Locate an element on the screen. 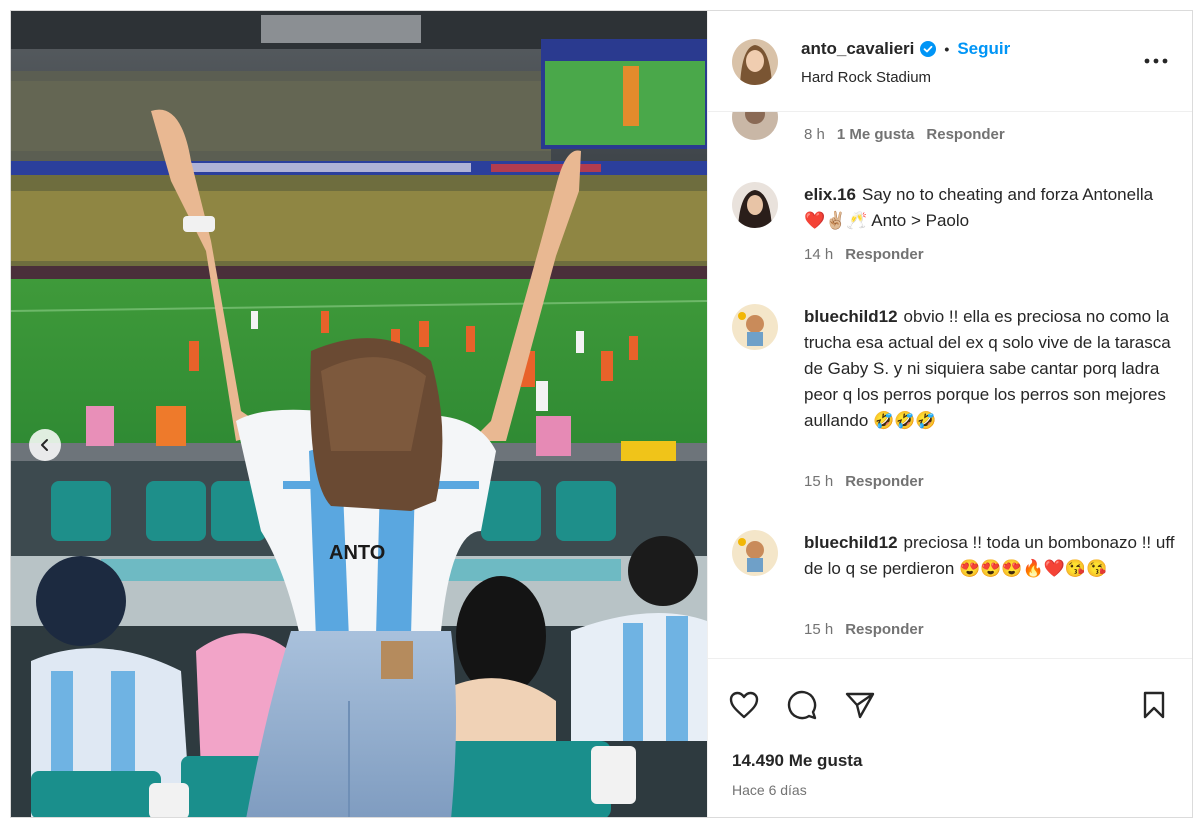 The width and height of the screenshot is (1200, 818). save-button is located at coordinates (1154, 705).